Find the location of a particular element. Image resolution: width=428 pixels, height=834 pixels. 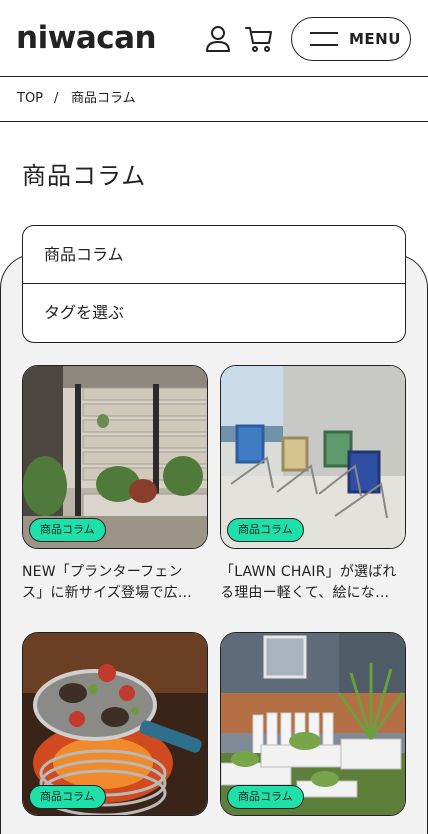

breadcrumb-current: 商品コラム is located at coordinates (103, 98).